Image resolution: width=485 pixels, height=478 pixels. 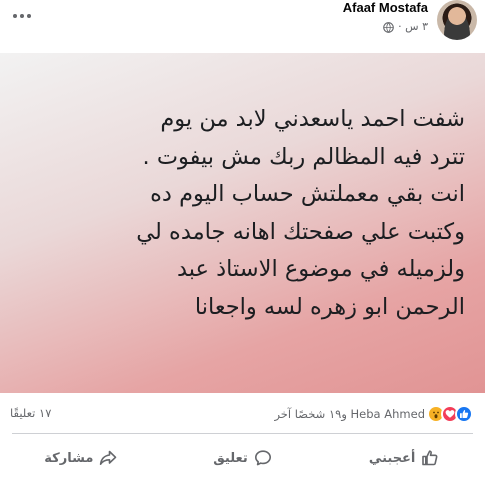 I want to click on comment-button: تعليق, so click(x=243, y=458).